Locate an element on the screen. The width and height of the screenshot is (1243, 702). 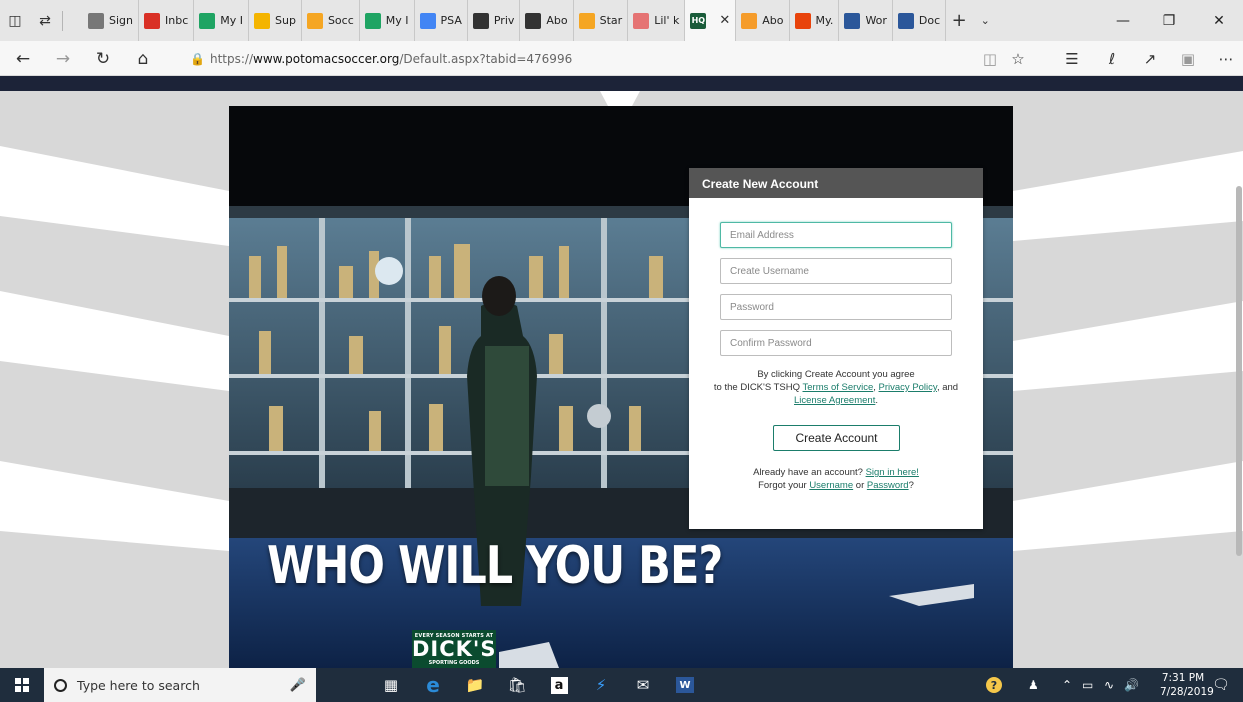
browser-tab: Priv is located at coordinates (494, 20).